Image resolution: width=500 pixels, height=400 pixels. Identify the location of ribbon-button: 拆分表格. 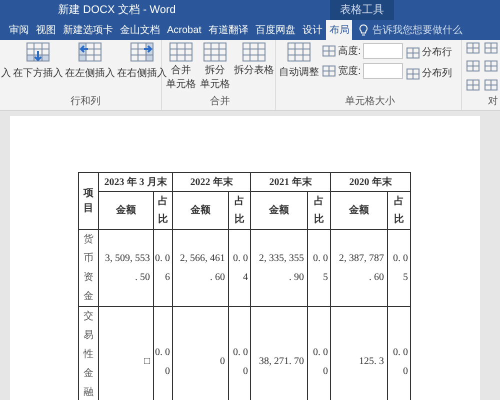
(254, 59).